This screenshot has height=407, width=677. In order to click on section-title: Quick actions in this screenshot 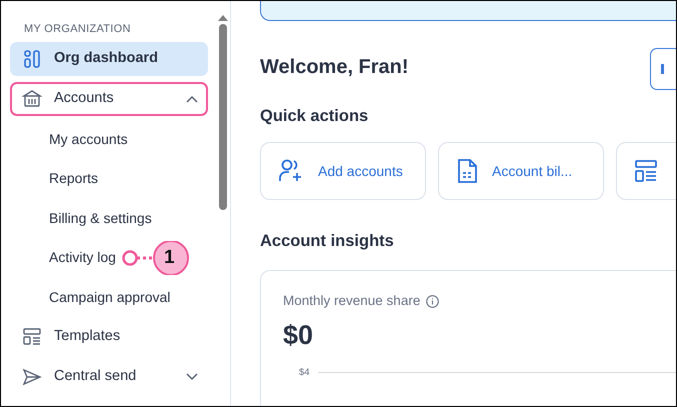, I will do `click(315, 117)`.